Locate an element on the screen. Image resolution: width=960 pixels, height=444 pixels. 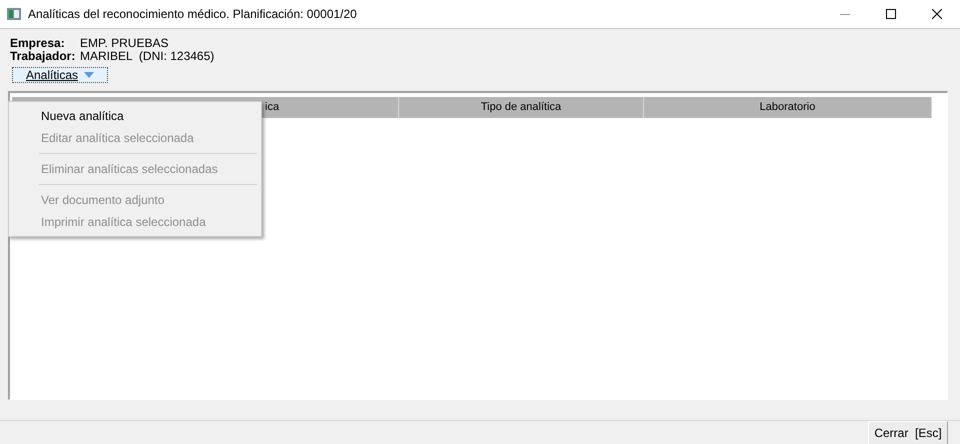
window-title: Analíticas del reconocimiento médico. Planificación: 00001/20 is located at coordinates (192, 14).